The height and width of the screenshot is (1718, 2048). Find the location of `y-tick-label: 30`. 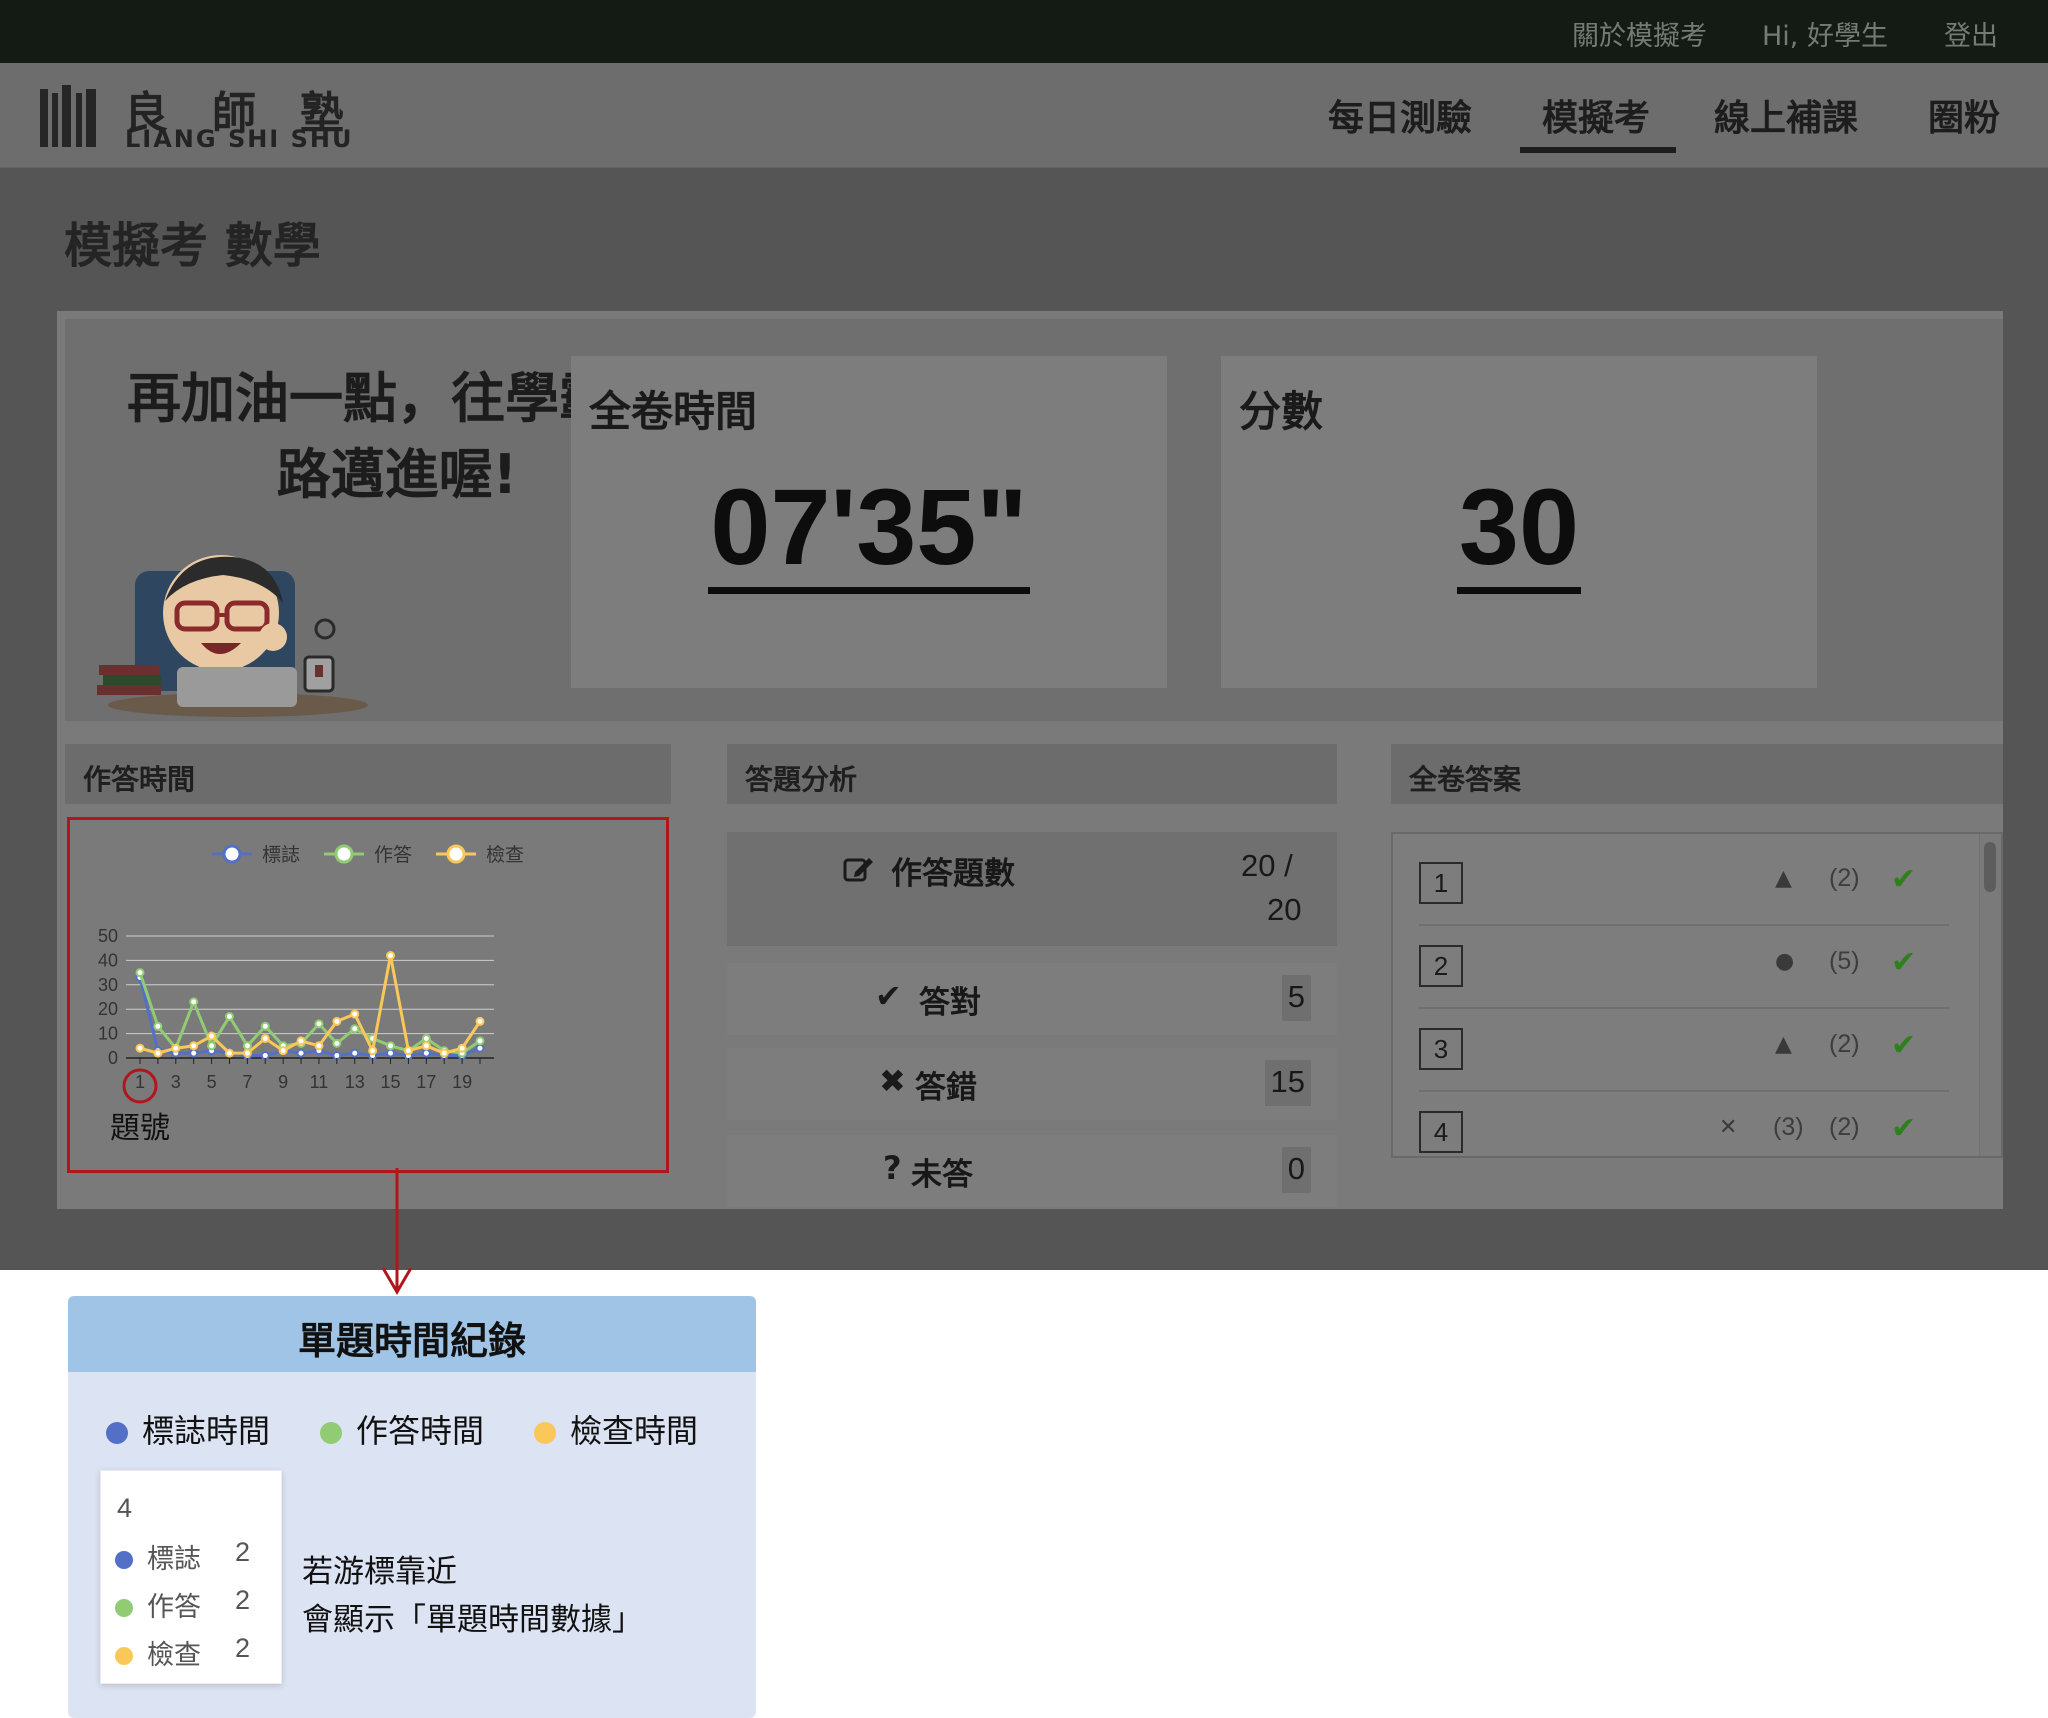

y-tick-label: 30 is located at coordinates (108, 985).